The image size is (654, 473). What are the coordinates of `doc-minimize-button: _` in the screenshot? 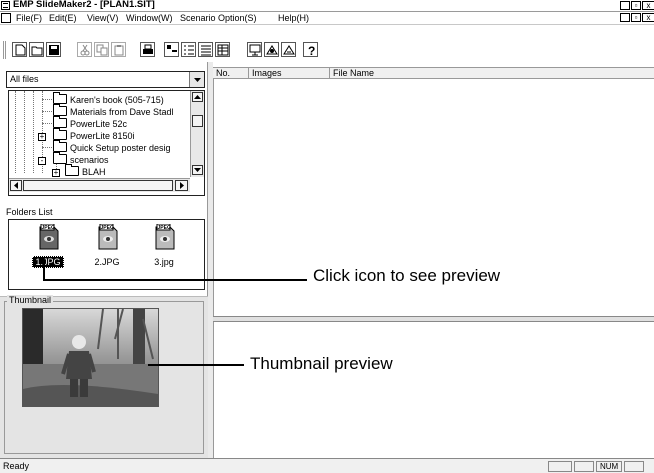 It's located at (625, 17).